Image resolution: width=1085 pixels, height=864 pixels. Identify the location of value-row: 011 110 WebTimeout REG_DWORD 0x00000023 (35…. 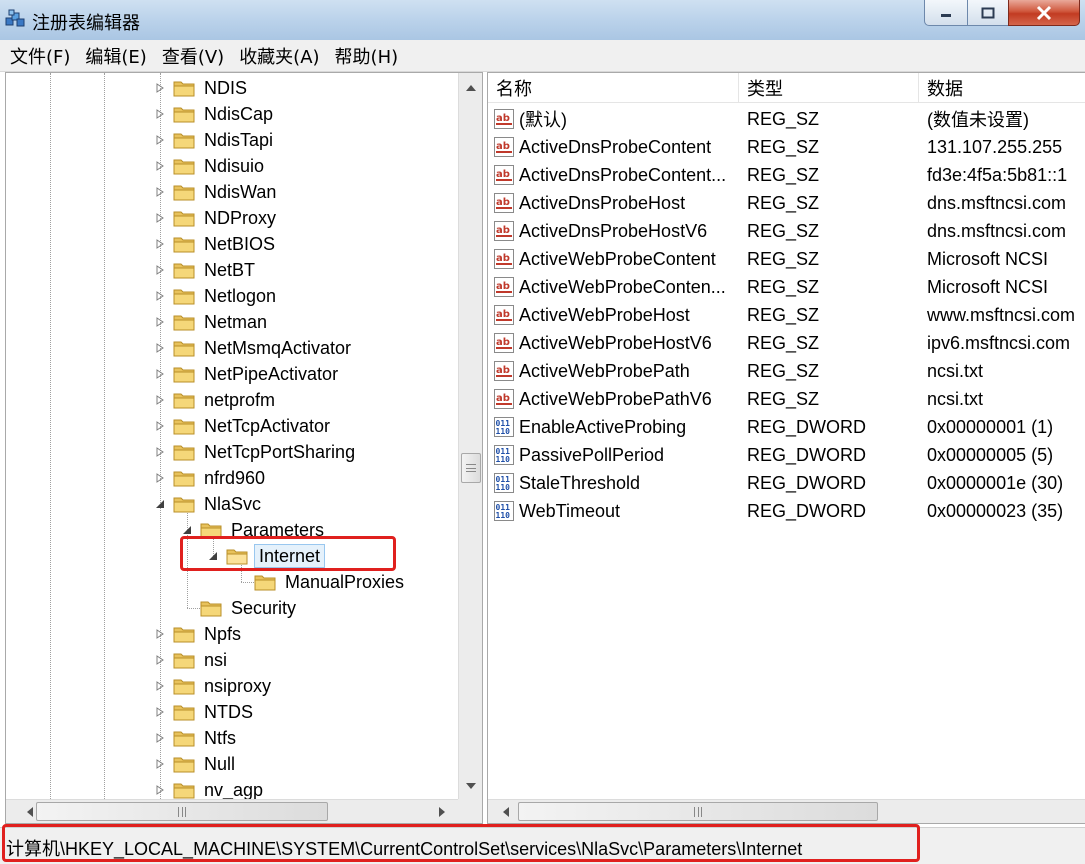
(786, 511).